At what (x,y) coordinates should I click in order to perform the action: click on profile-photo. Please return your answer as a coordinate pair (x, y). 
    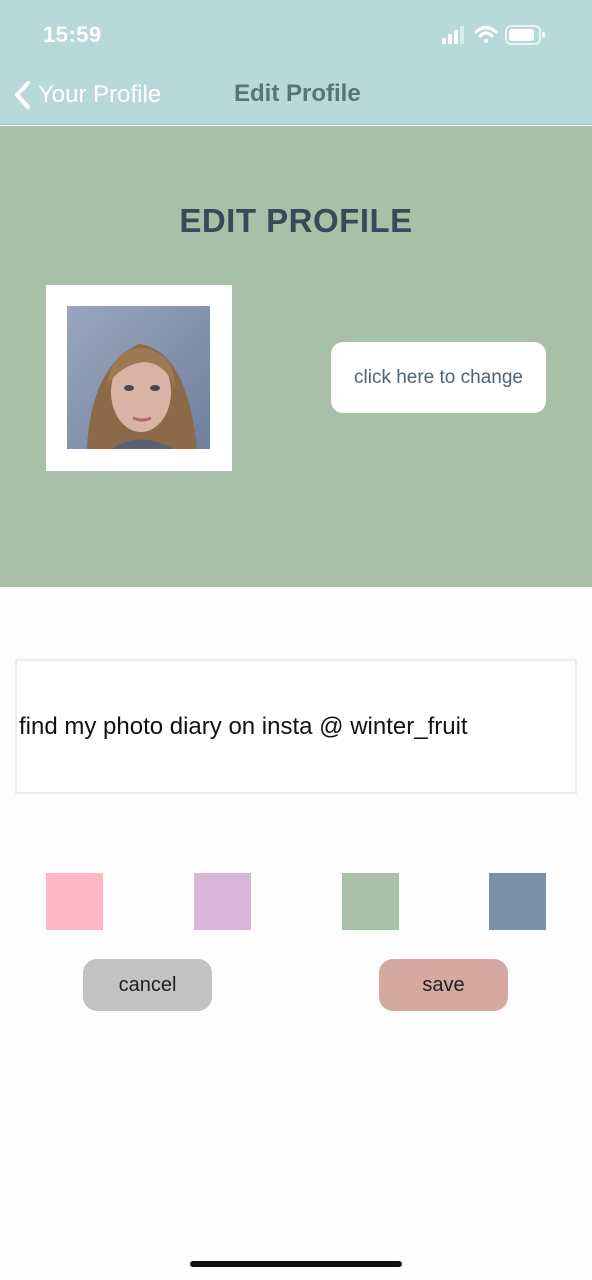
    Looking at the image, I should click on (138, 377).